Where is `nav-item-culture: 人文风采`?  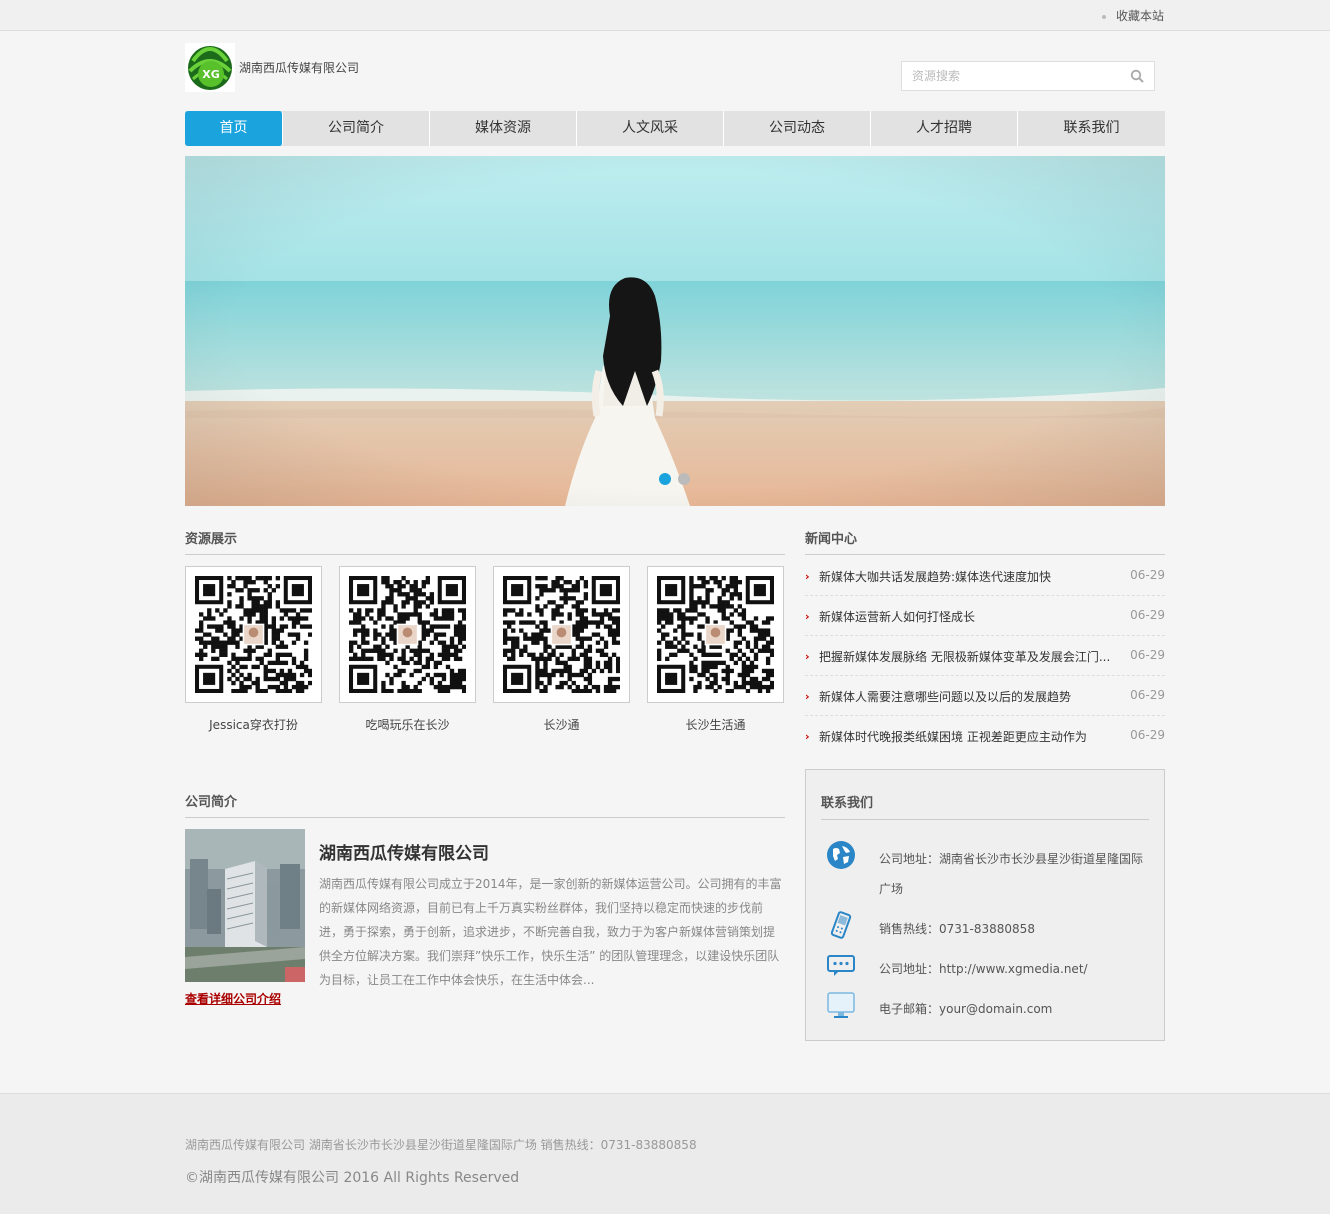
nav-item-culture: 人文风采 is located at coordinates (650, 128).